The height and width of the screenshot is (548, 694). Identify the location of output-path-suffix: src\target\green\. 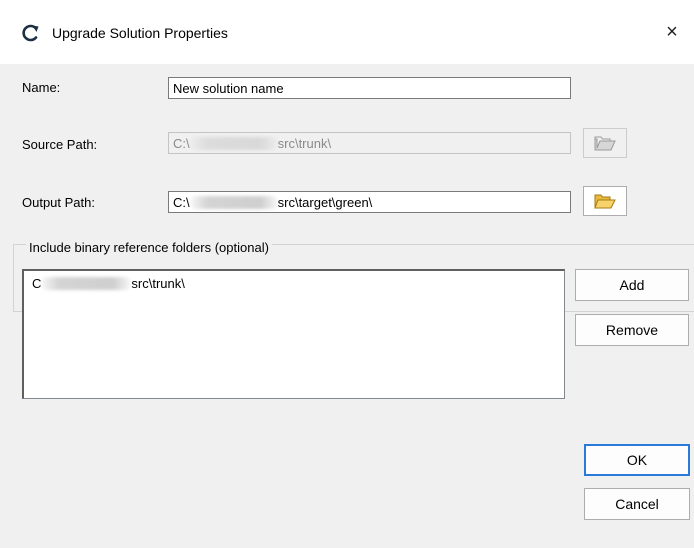
(325, 202).